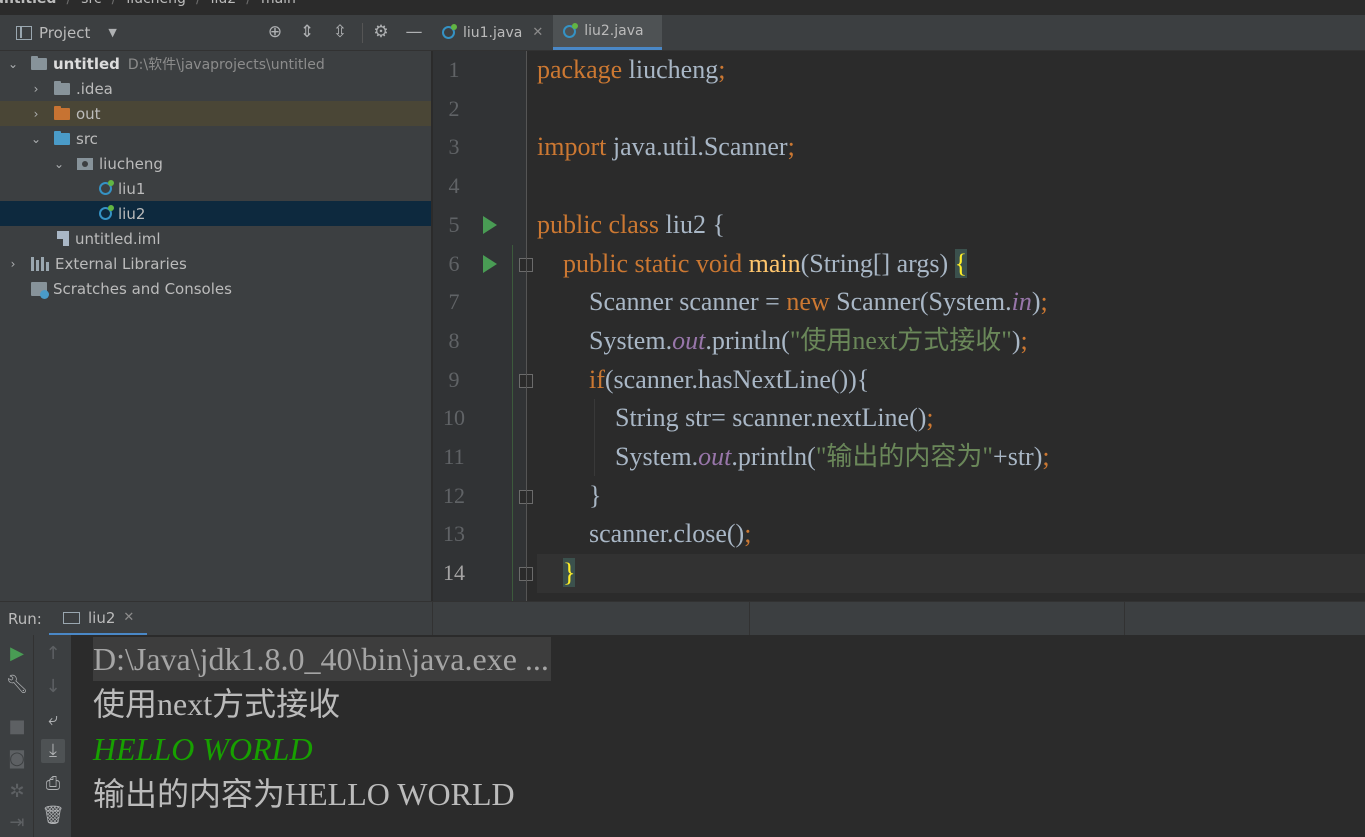 Image resolution: width=1365 pixels, height=837 pixels. I want to click on breadcrumb-item: liu2, so click(224, 5).